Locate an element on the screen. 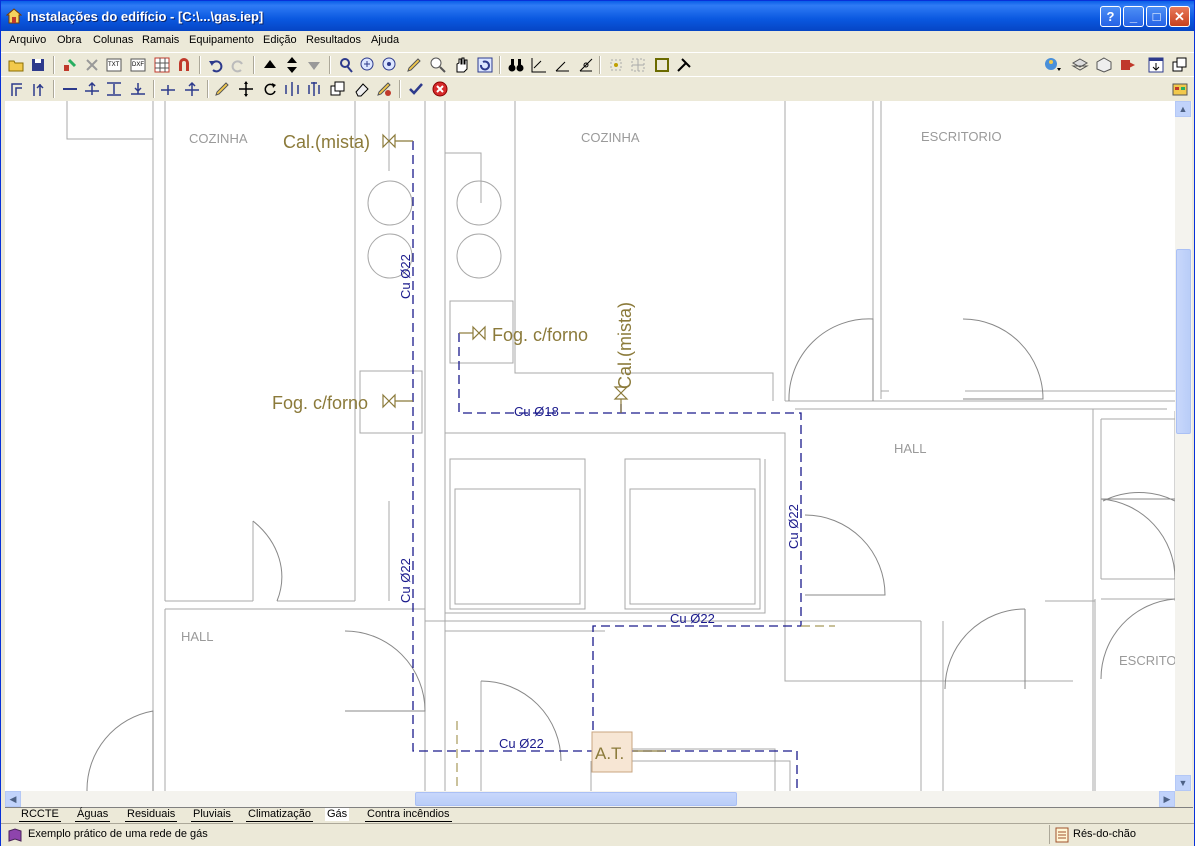  edit-toolbar is located at coordinates (597, 88).